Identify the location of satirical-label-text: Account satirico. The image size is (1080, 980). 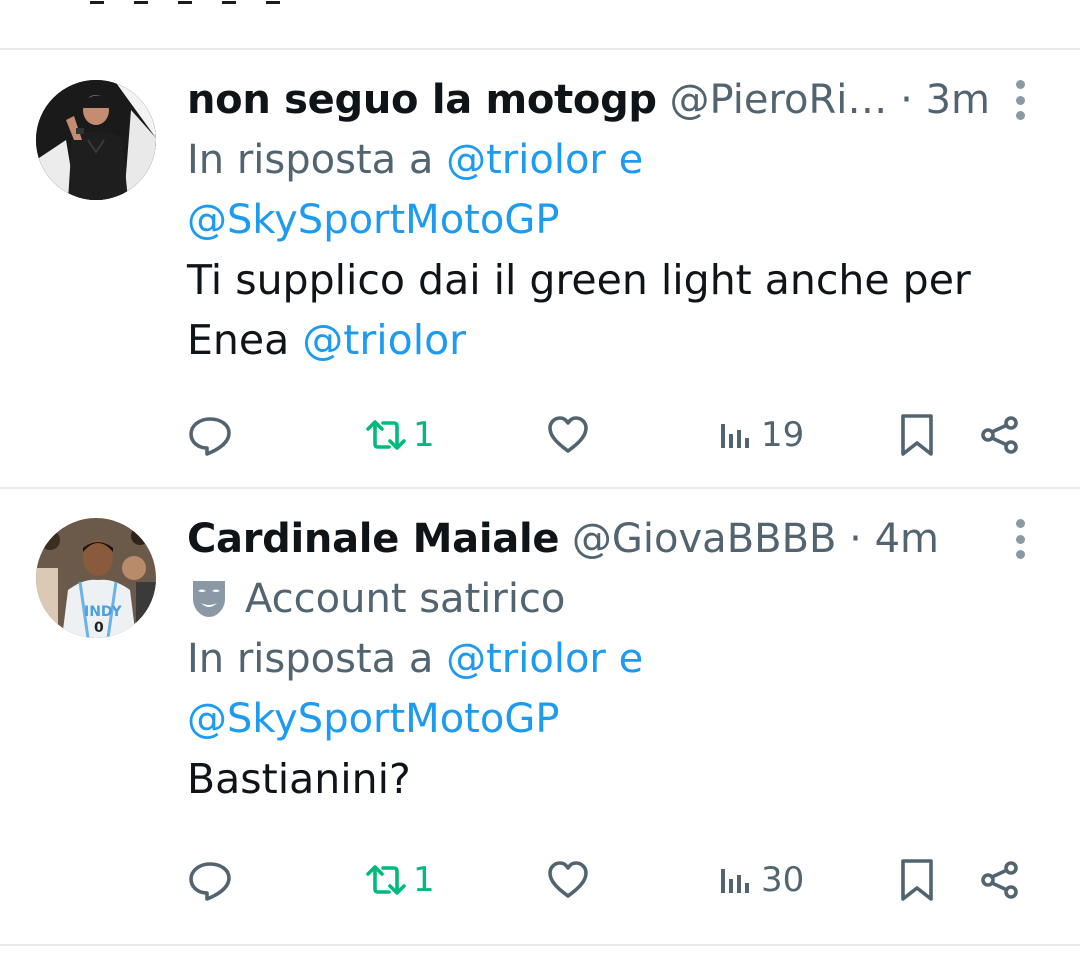
(405, 599).